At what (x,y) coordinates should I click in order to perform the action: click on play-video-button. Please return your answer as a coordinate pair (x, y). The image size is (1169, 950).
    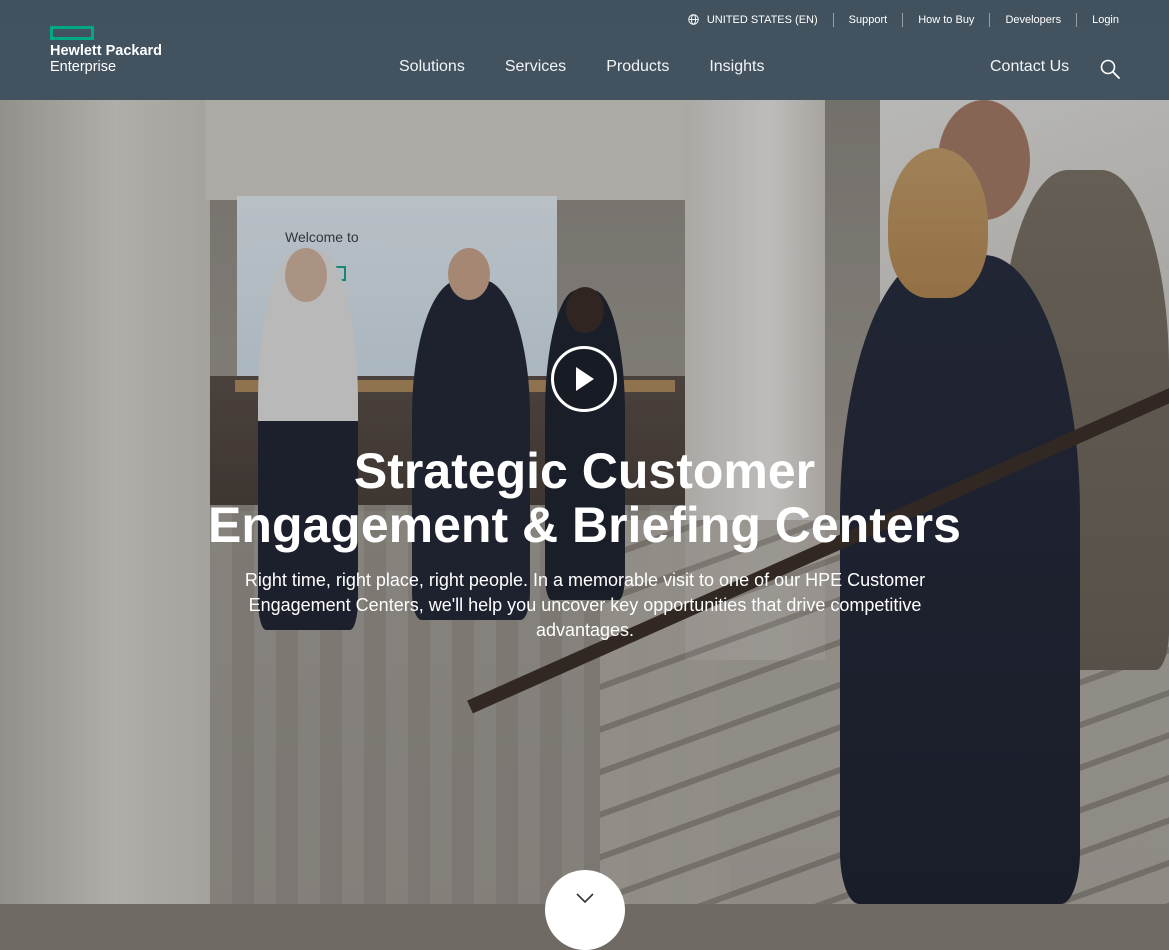
    Looking at the image, I should click on (584, 379).